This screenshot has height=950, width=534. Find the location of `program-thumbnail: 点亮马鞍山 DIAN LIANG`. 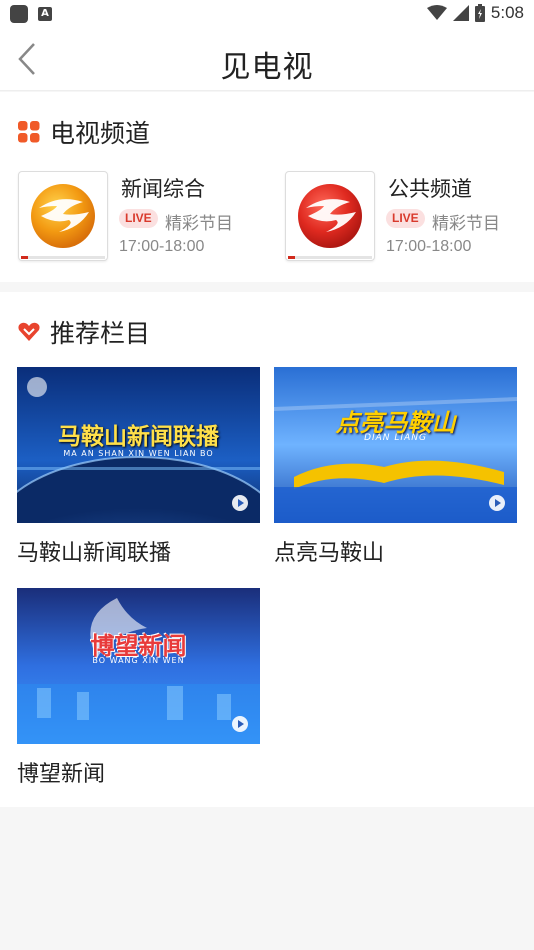

program-thumbnail: 点亮马鞍山 DIAN LIANG is located at coordinates (395, 445).